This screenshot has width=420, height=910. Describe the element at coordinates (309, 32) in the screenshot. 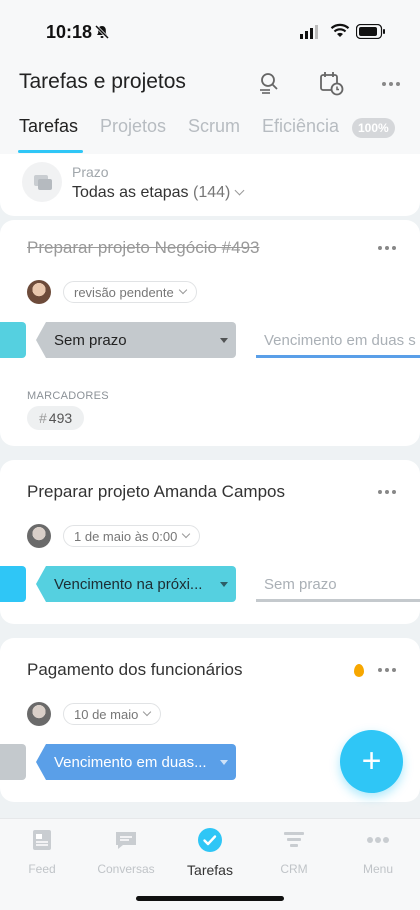

I see `signal-icon` at that location.